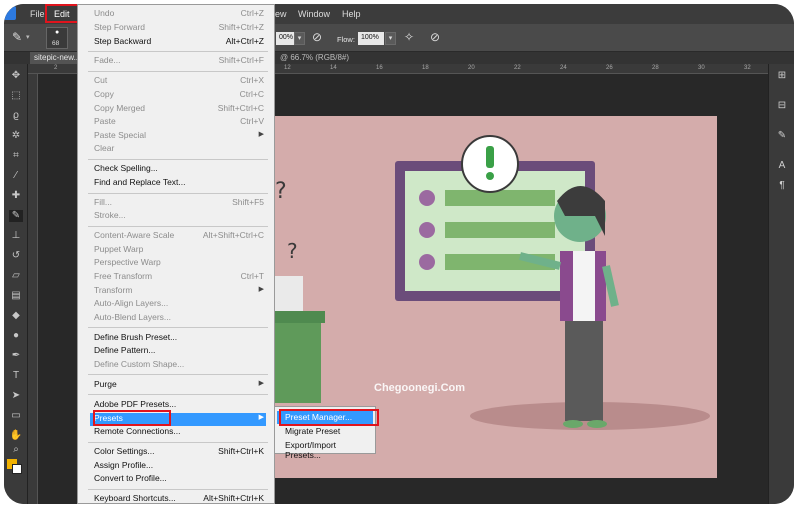  Describe the element at coordinates (178, 250) in the screenshot. I see `menu-item-puppet-warp: Puppet Warp` at that location.